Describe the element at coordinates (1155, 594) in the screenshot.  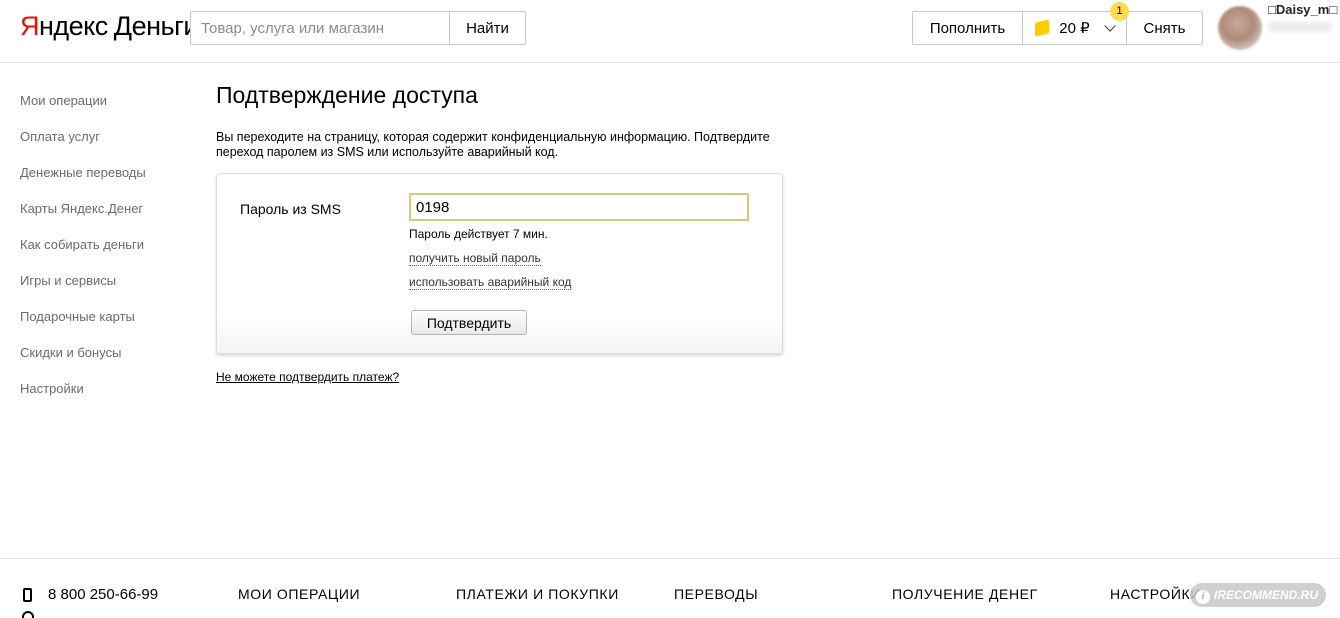
I see `footer-nav-settings: НАСТРОЙКИ` at that location.